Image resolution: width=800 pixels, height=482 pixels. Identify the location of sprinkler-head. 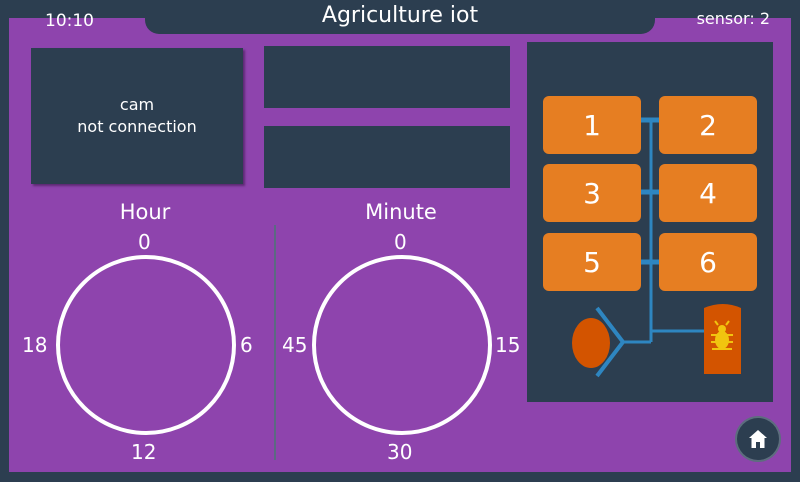
(591, 343).